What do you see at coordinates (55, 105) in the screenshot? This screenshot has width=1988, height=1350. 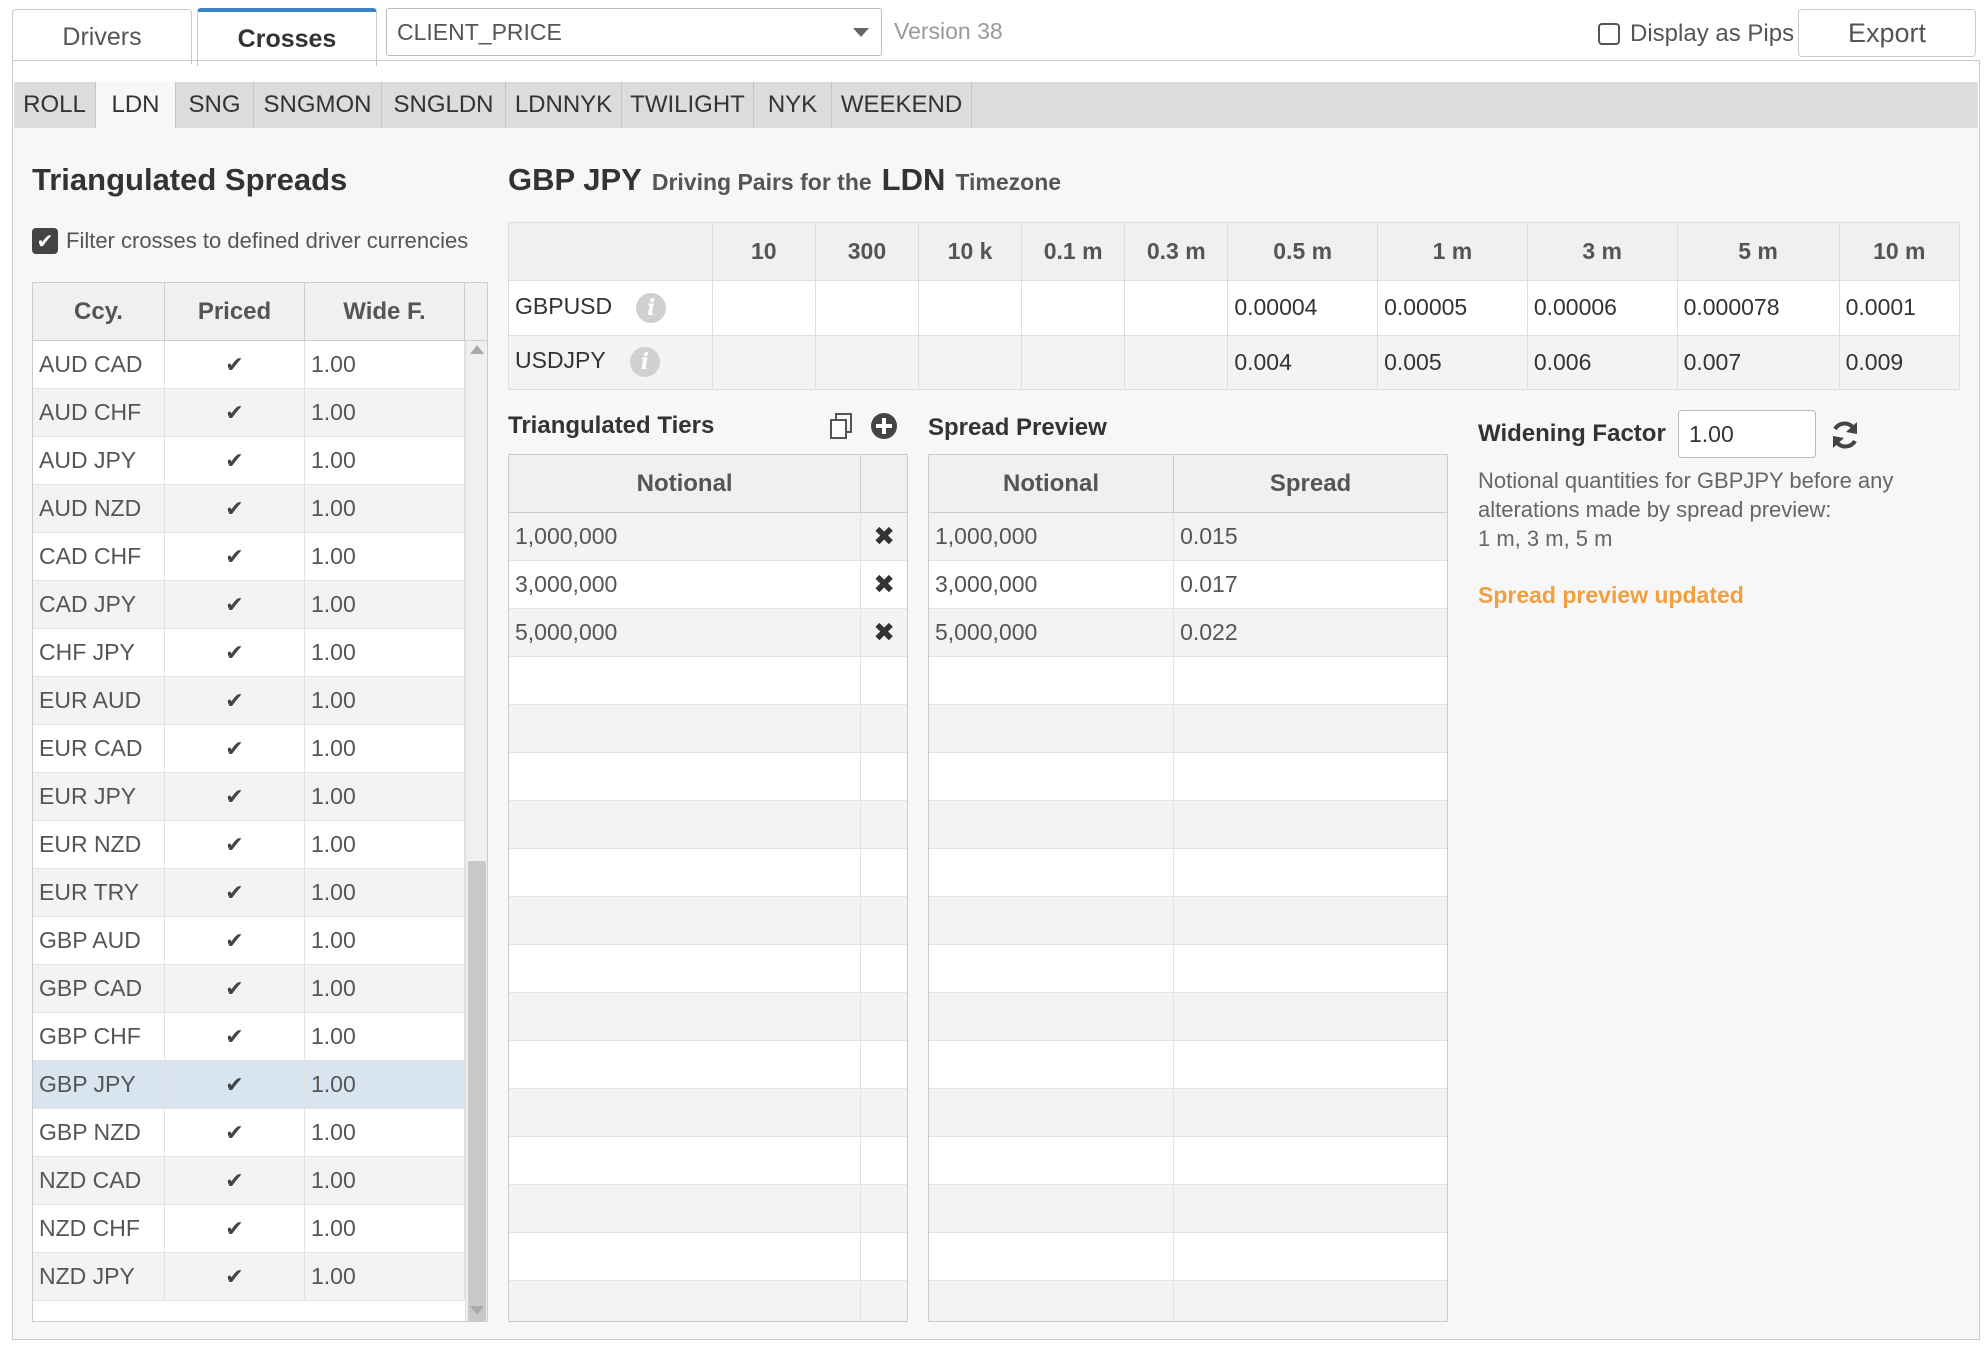 I see `tab-roll: ROLL` at bounding box center [55, 105].